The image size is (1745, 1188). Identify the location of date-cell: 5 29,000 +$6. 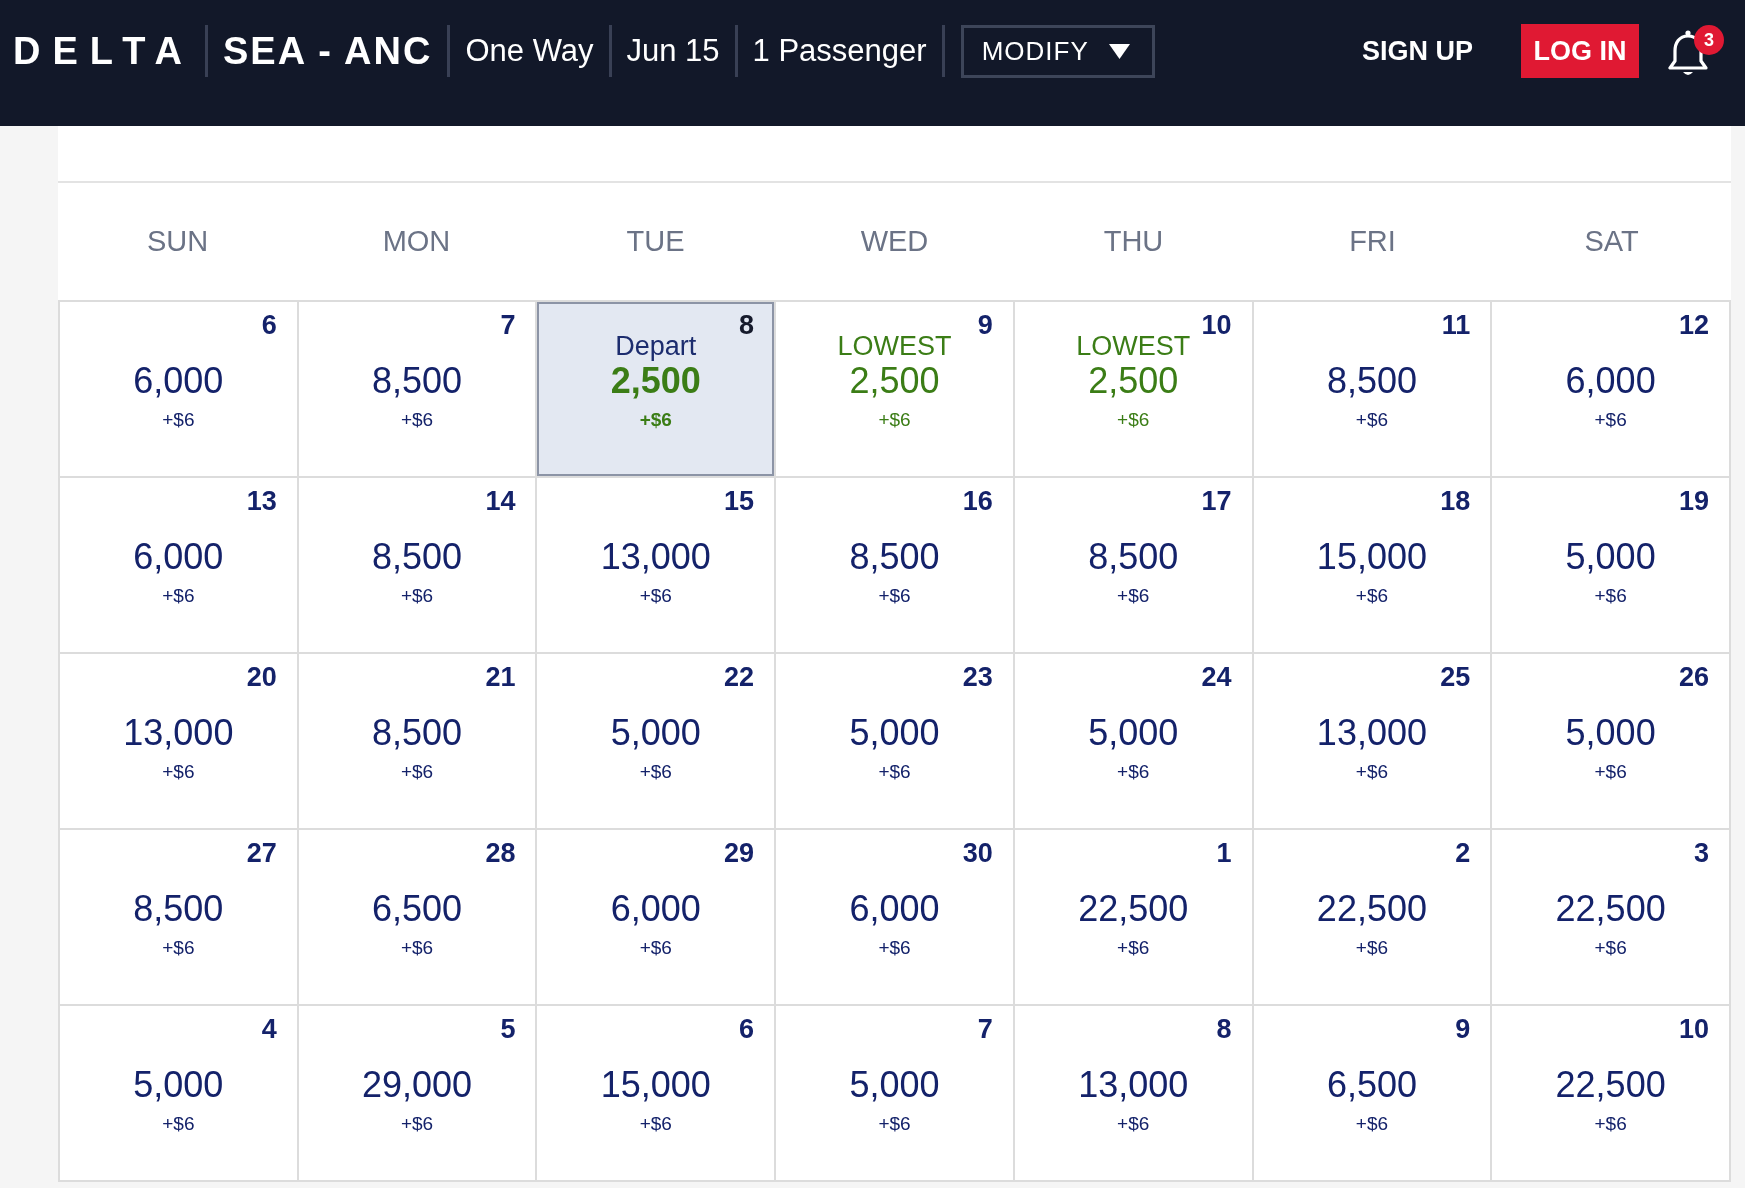
(418, 1094).